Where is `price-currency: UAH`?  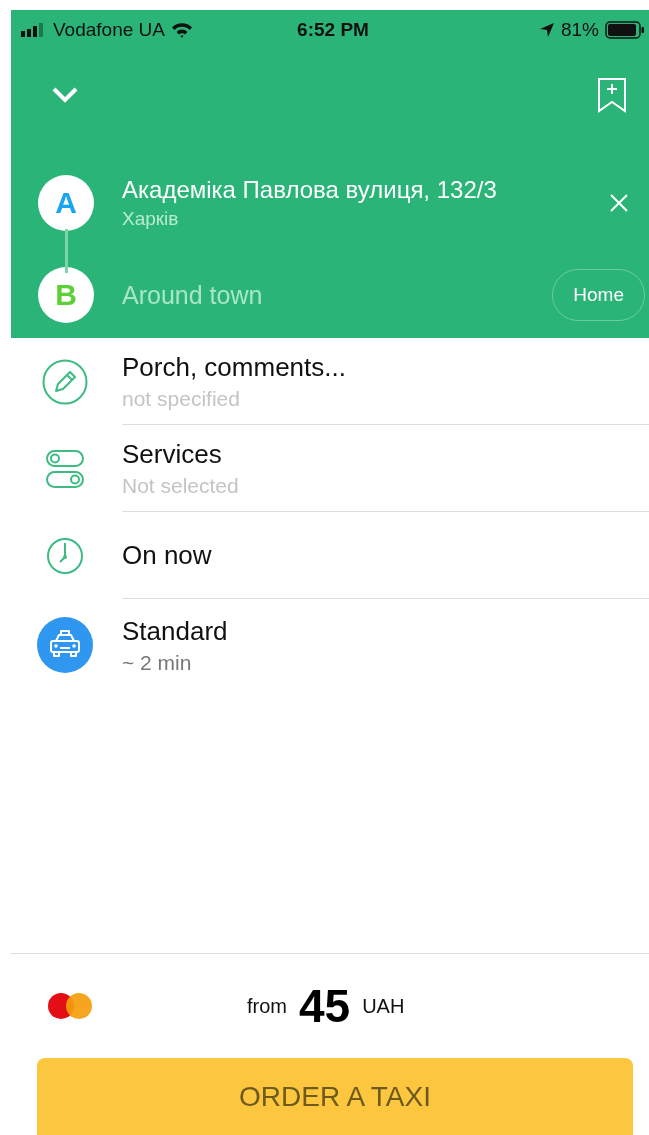 price-currency: UAH is located at coordinates (383, 1006).